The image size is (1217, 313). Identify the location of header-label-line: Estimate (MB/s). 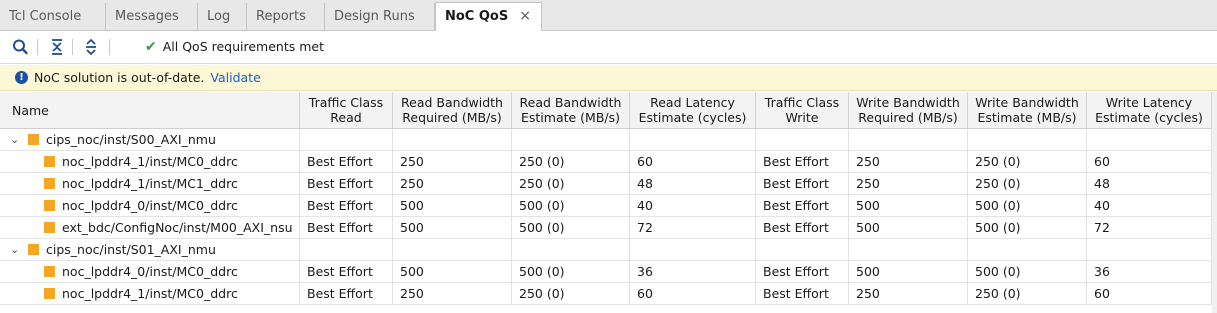
(570, 117).